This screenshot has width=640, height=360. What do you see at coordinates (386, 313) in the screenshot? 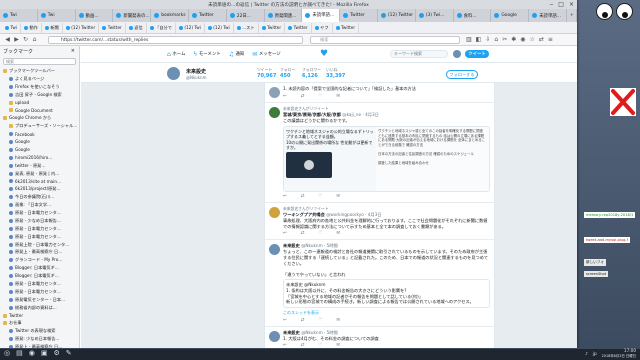
I see `show-thread-link: このスレッドを表示` at bounding box center [386, 313].